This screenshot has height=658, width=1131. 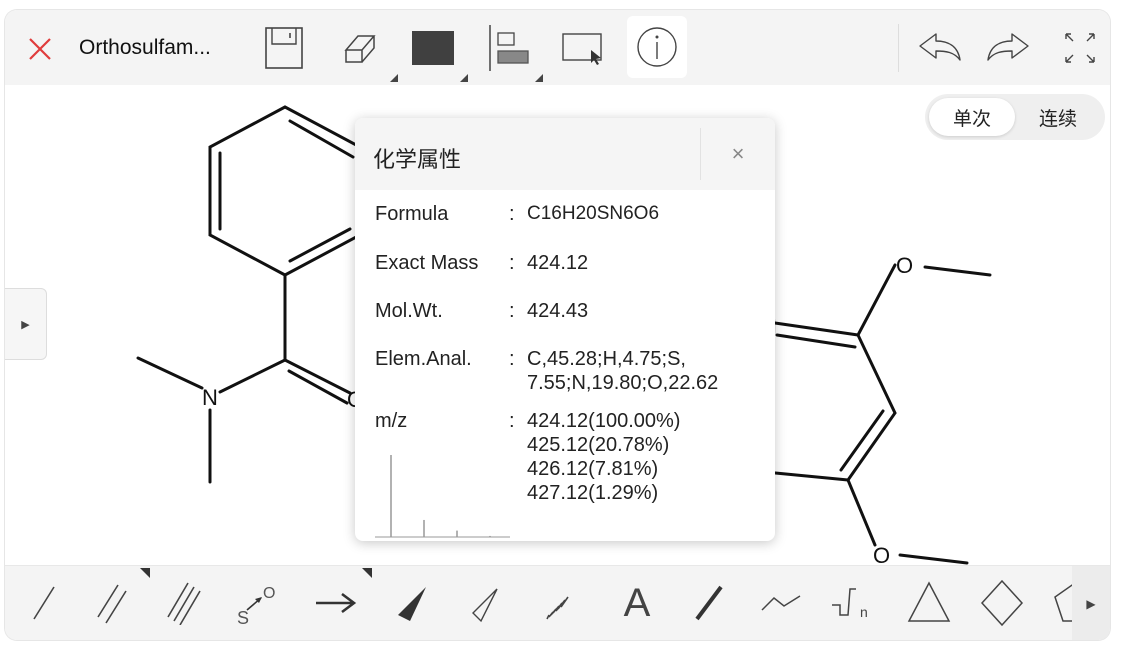 I want to click on submenu-indicators, so click(x=466, y=78).